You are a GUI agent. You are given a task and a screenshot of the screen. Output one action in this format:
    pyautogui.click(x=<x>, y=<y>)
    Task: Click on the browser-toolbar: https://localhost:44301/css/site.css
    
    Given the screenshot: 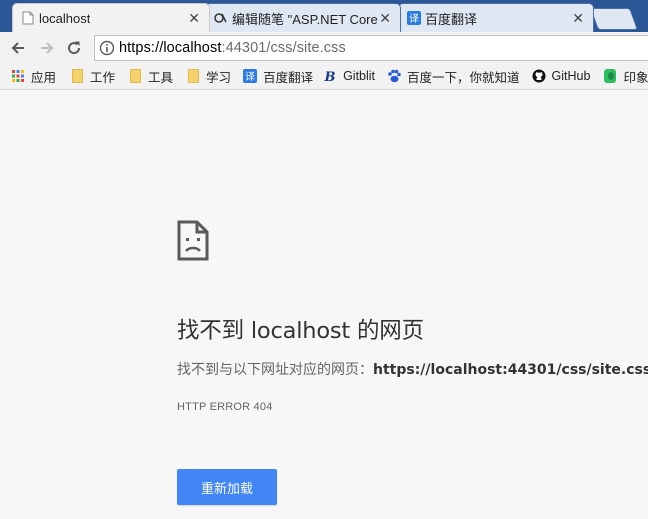 What is the action you would take?
    pyautogui.click(x=324, y=47)
    